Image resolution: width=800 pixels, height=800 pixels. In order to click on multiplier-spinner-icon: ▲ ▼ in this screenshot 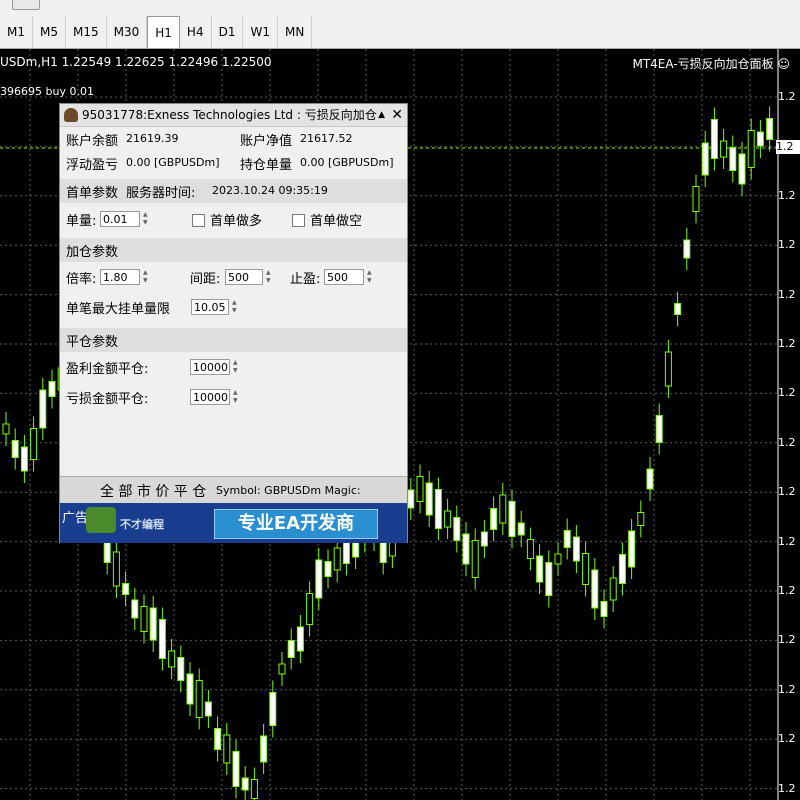, I will do `click(147, 277)`.